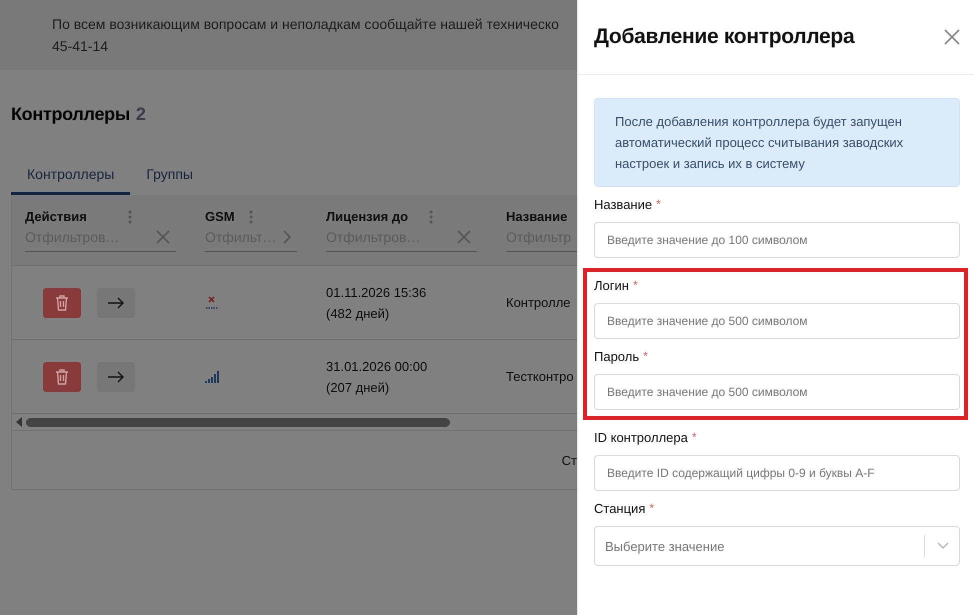 The height and width of the screenshot is (615, 974). What do you see at coordinates (169, 178) in the screenshot?
I see `tab: Группы` at bounding box center [169, 178].